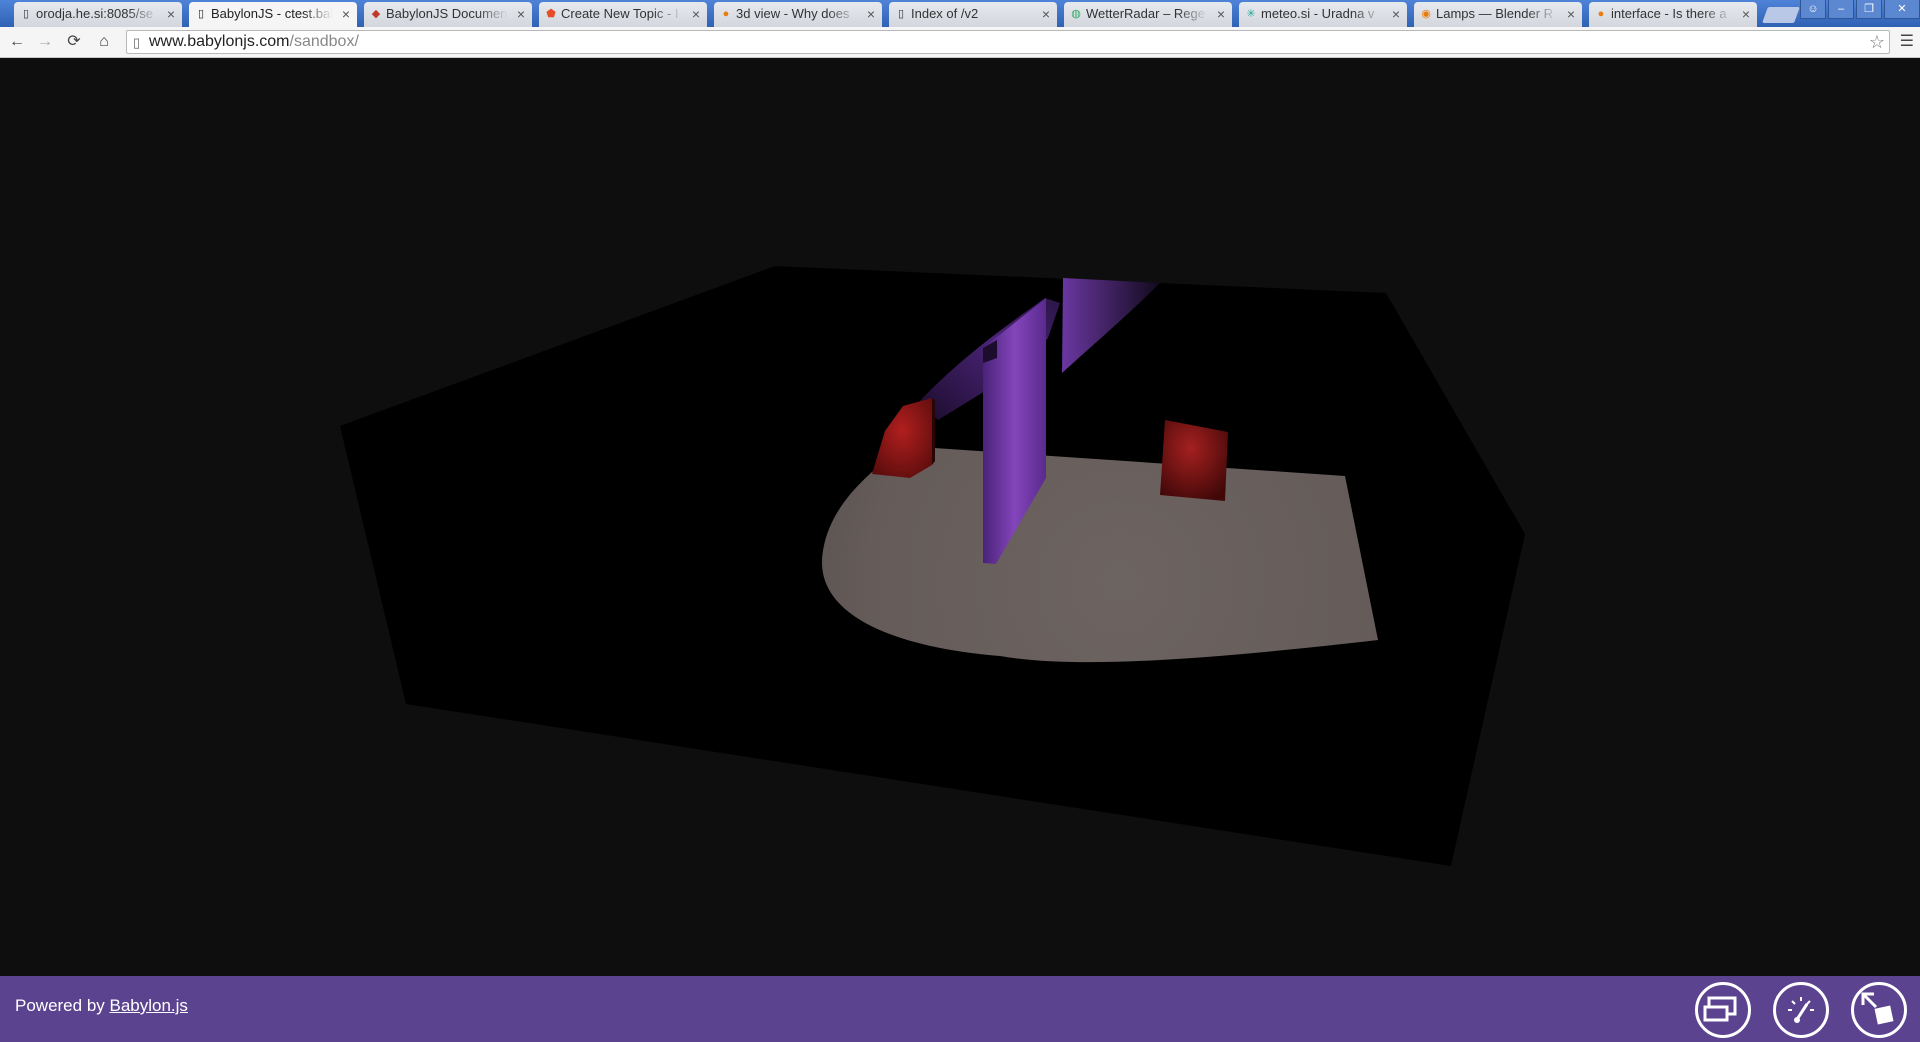 Image resolution: width=1920 pixels, height=1042 pixels. Describe the element at coordinates (101, 1005) in the screenshot. I see `powered-by-text: Powered by Babylon.js` at that location.